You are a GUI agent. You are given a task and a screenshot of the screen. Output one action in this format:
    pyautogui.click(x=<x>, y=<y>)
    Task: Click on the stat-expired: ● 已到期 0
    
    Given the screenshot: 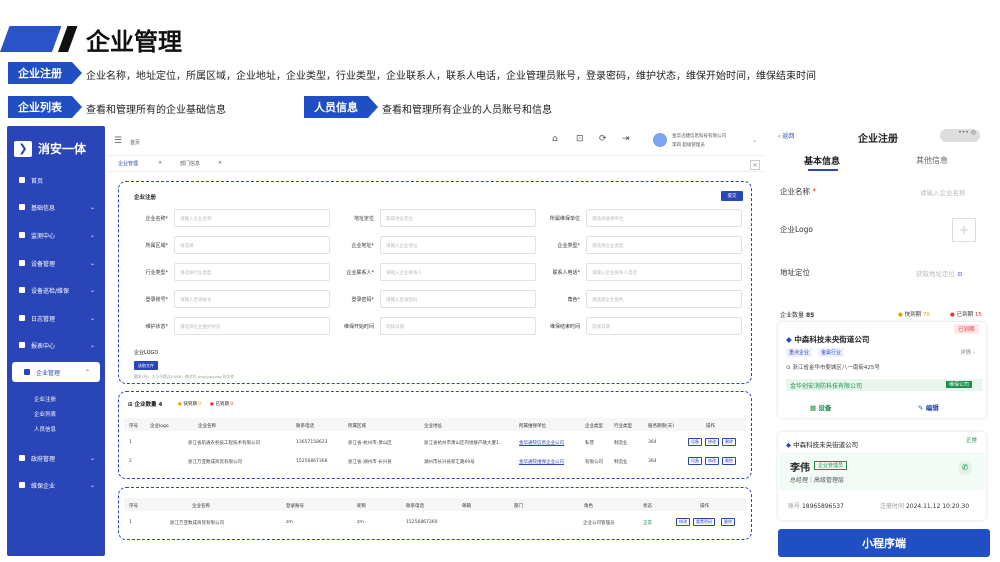 What is the action you would take?
    pyautogui.click(x=222, y=404)
    